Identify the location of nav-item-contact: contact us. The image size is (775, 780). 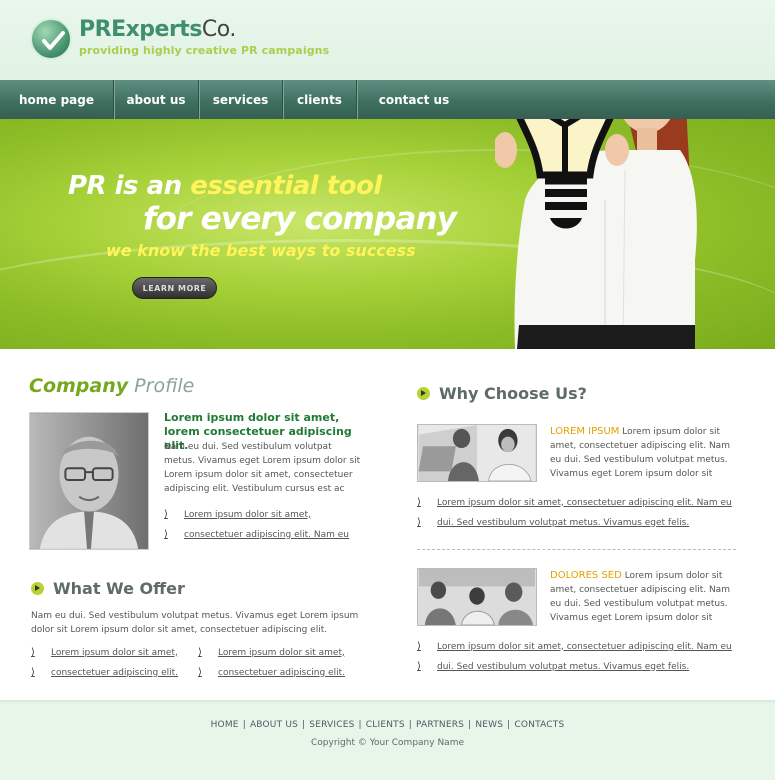
(414, 99).